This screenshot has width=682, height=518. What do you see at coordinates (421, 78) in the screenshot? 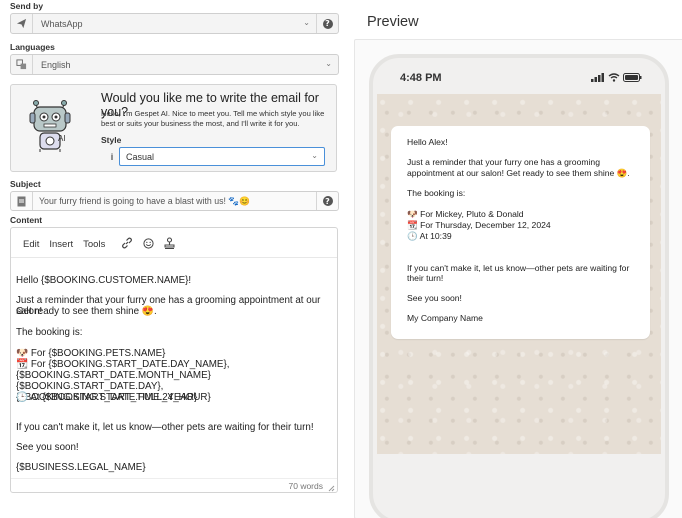
I see `status-time: 4:48 PM` at bounding box center [421, 78].